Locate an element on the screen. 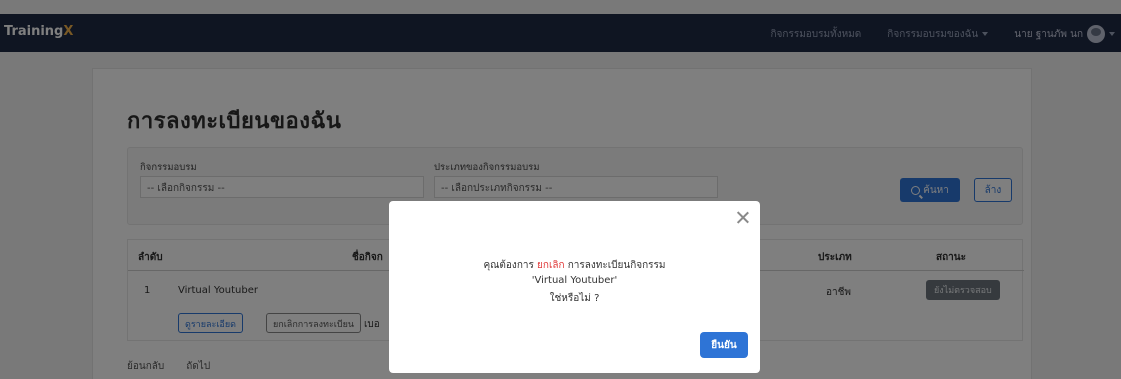 The width and height of the screenshot is (1121, 379). close-icon is located at coordinates (743, 217).